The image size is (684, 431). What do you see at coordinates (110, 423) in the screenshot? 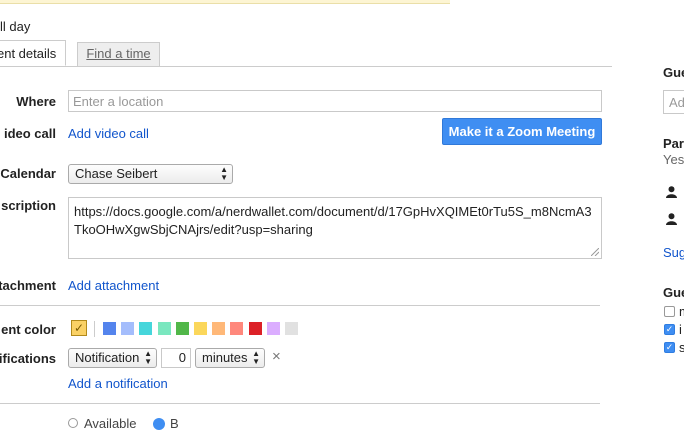
I see `available-label: Available` at bounding box center [110, 423].